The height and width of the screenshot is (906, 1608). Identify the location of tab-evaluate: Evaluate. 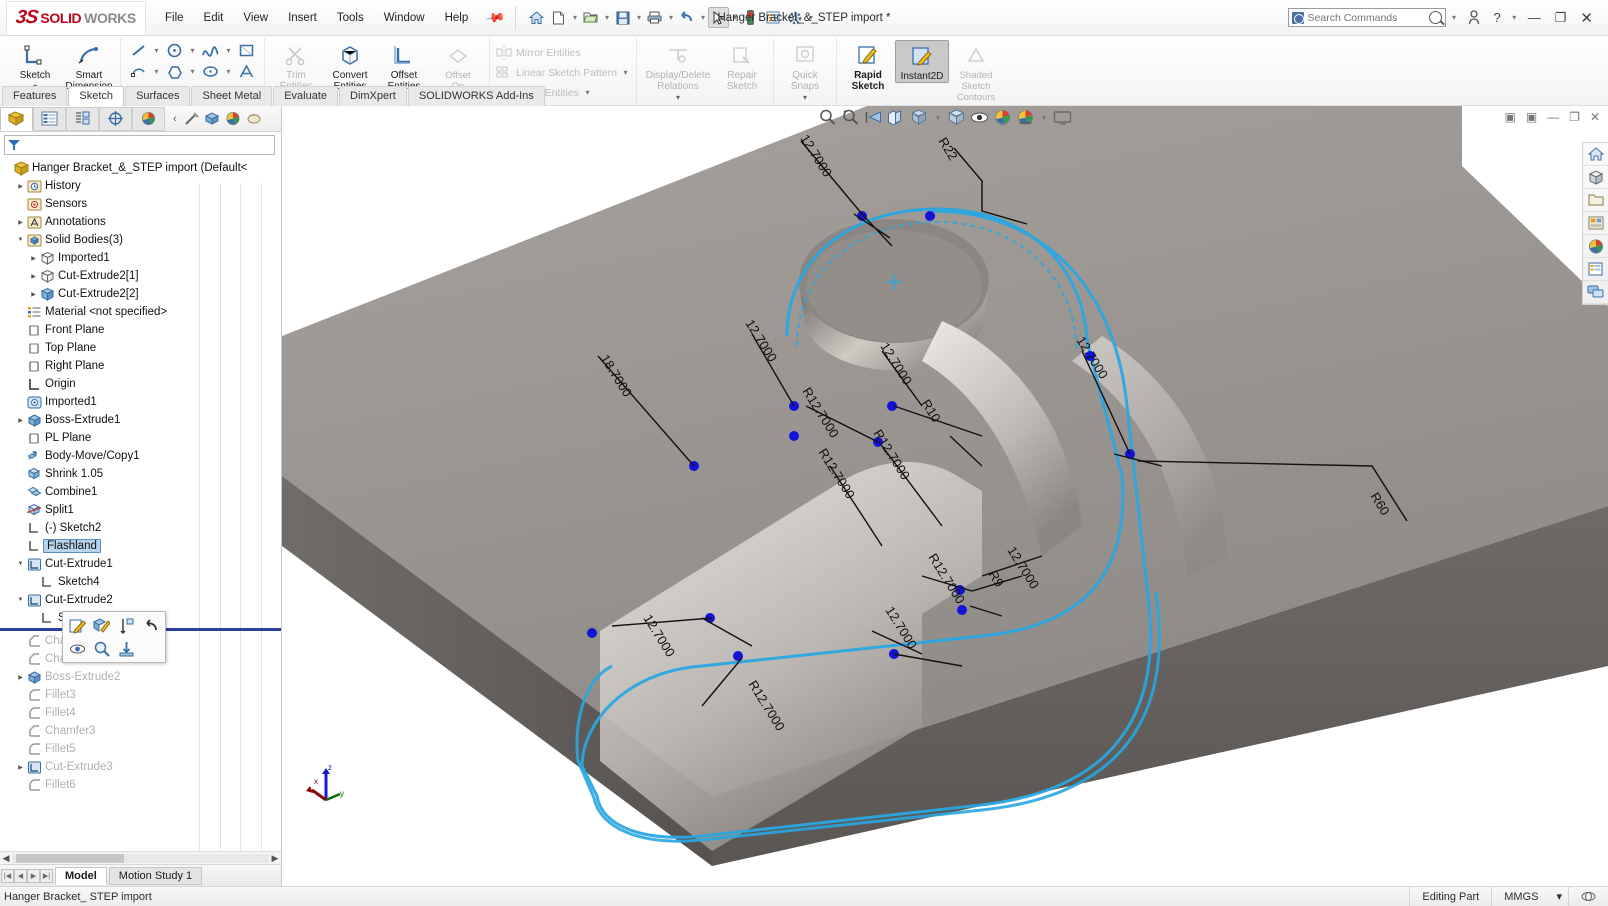
(305, 96).